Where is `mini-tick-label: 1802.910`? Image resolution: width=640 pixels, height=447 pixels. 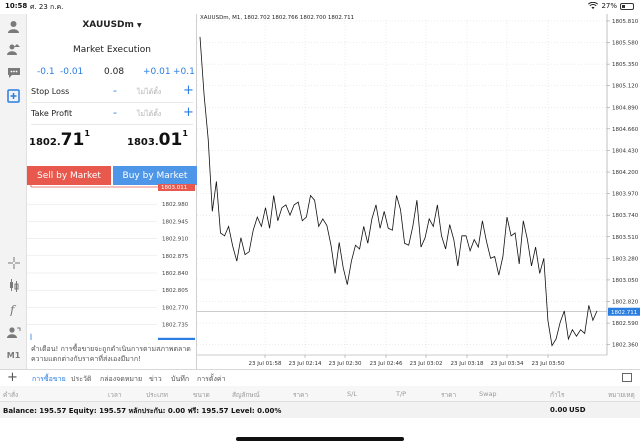 mini-tick-label: 1802.910 is located at coordinates (175, 240).